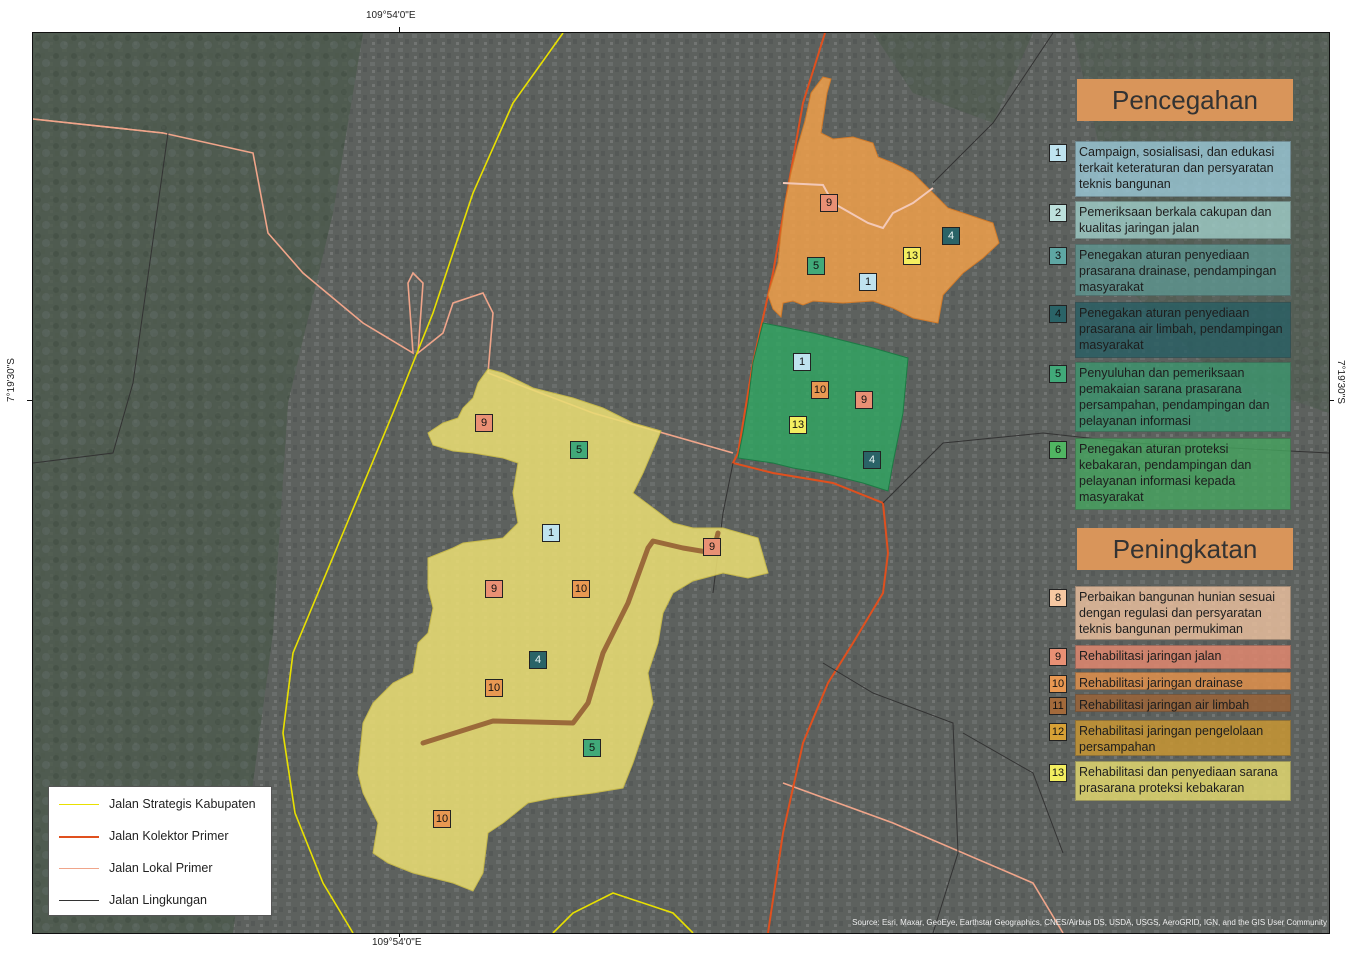  What do you see at coordinates (1058, 213) in the screenshot?
I see `legend-number-badge: 2` at bounding box center [1058, 213].